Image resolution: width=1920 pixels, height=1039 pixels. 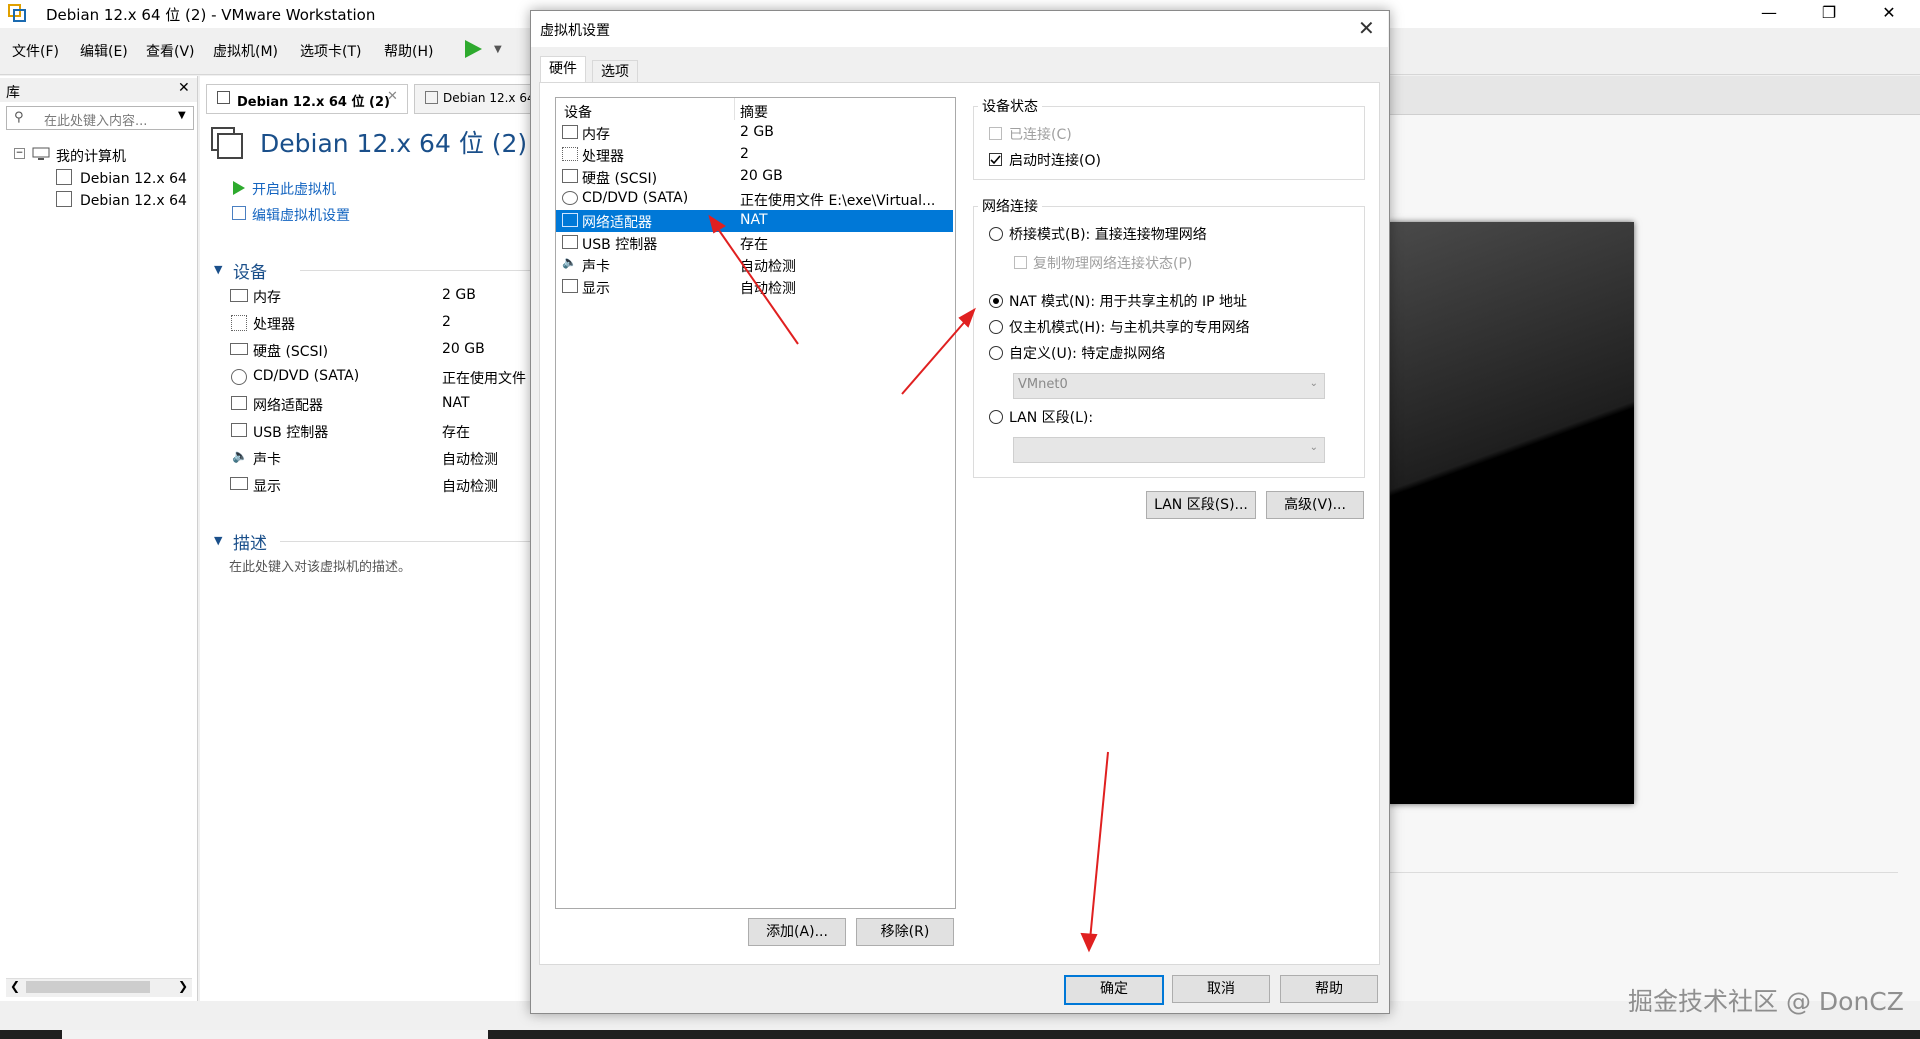 What do you see at coordinates (135, 178) in the screenshot?
I see `tree-vm-1: Debian 12.x 64 位` at bounding box center [135, 178].